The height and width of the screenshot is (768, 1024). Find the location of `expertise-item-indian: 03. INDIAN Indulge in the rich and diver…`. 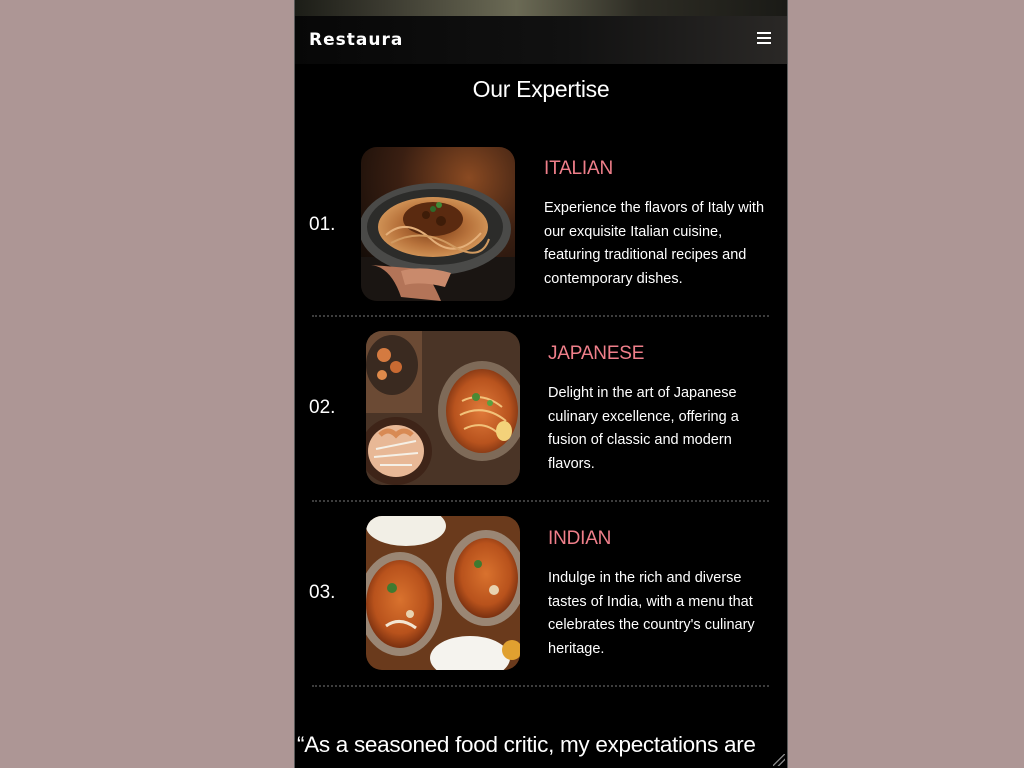

expertise-item-indian: 03. INDIAN Indulge in the rich and diver… is located at coordinates (541, 609).